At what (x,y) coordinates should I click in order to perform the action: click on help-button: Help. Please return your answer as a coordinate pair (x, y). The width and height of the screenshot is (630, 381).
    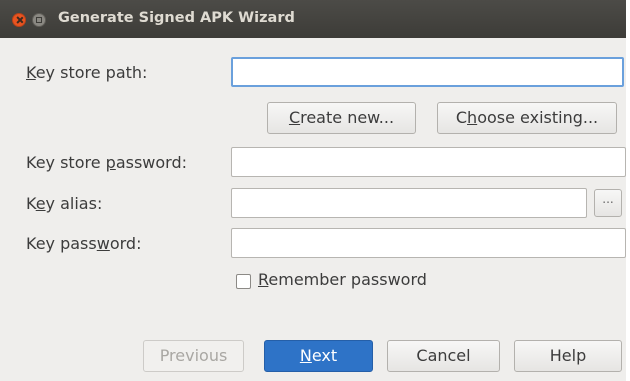
    Looking at the image, I should click on (568, 356).